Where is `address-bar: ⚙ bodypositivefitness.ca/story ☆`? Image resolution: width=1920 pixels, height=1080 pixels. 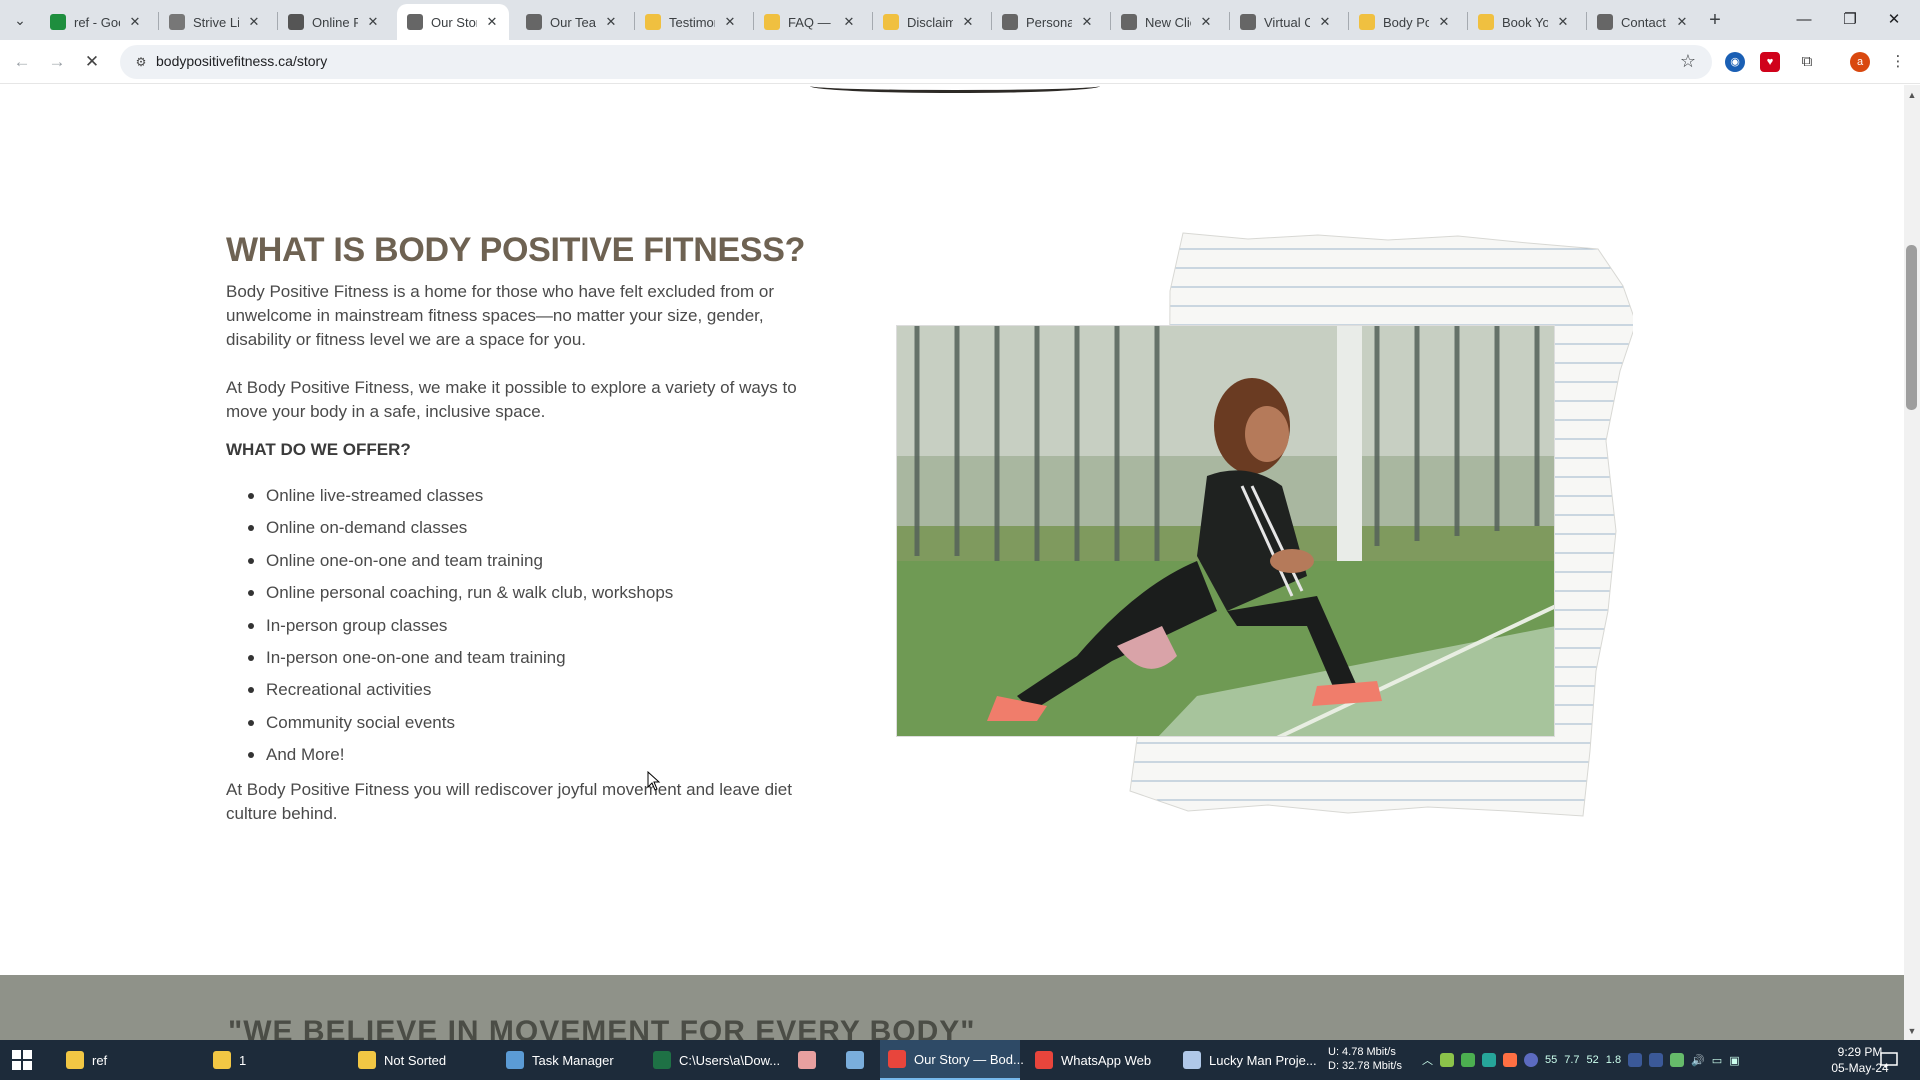 address-bar: ⚙ bodypositivefitness.ca/story ☆ is located at coordinates (916, 62).